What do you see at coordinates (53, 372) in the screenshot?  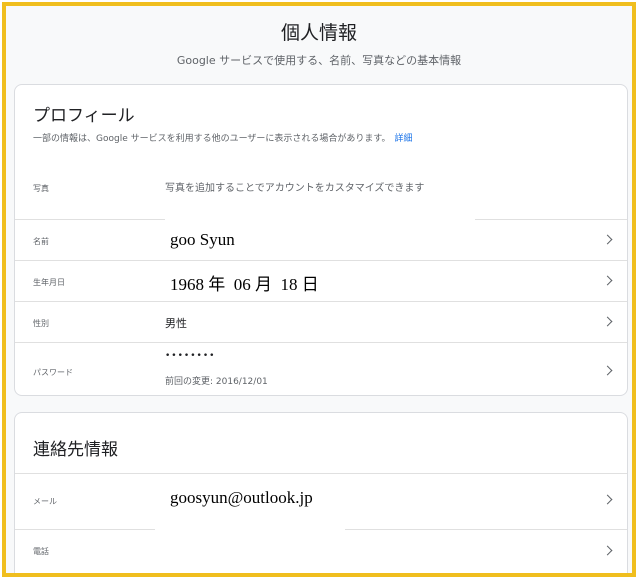 I see `password-label: パスワード` at bounding box center [53, 372].